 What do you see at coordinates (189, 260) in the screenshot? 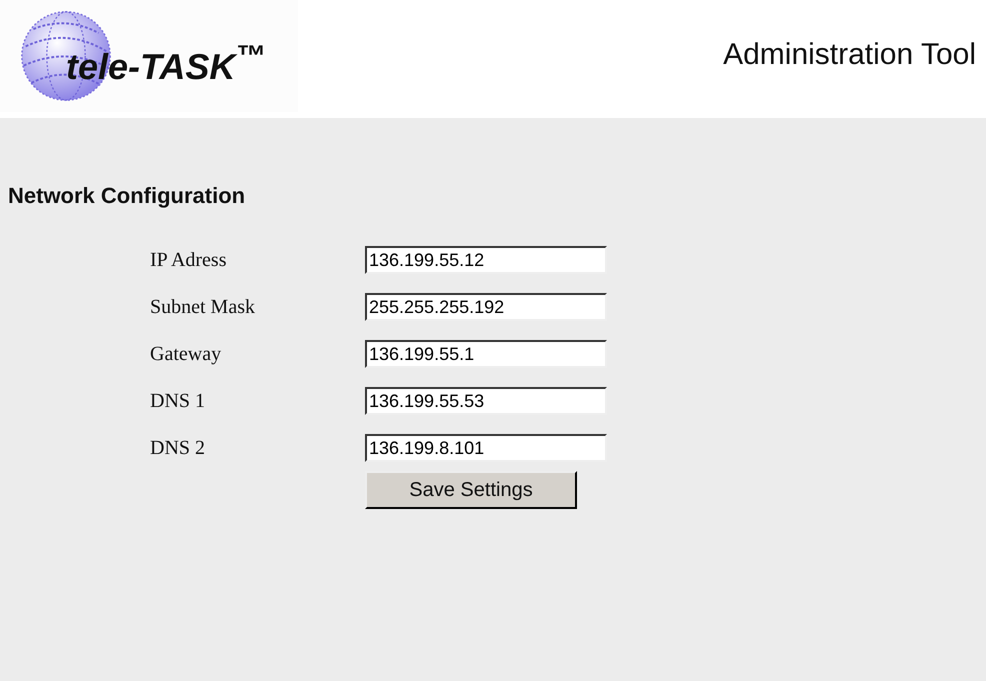
I see `field-label: IP Adress` at bounding box center [189, 260].